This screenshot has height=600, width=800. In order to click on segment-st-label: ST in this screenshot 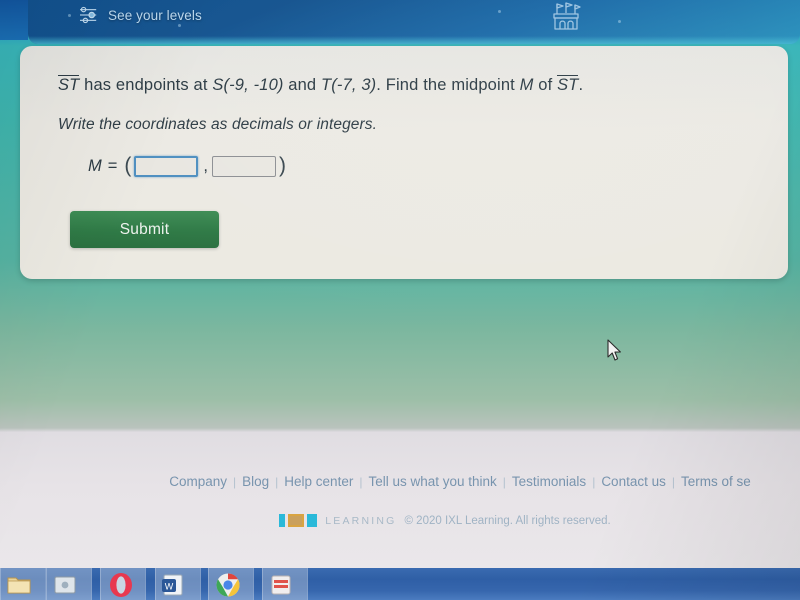, I will do `click(69, 84)`.